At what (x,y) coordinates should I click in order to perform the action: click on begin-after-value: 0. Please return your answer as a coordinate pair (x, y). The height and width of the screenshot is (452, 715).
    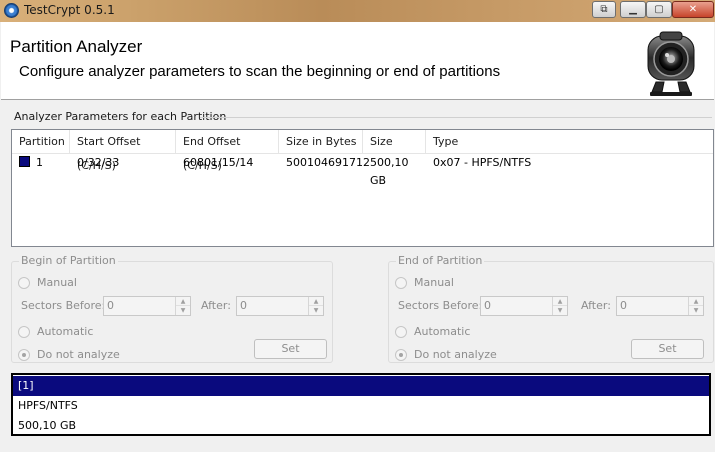
    Looking at the image, I should click on (243, 305).